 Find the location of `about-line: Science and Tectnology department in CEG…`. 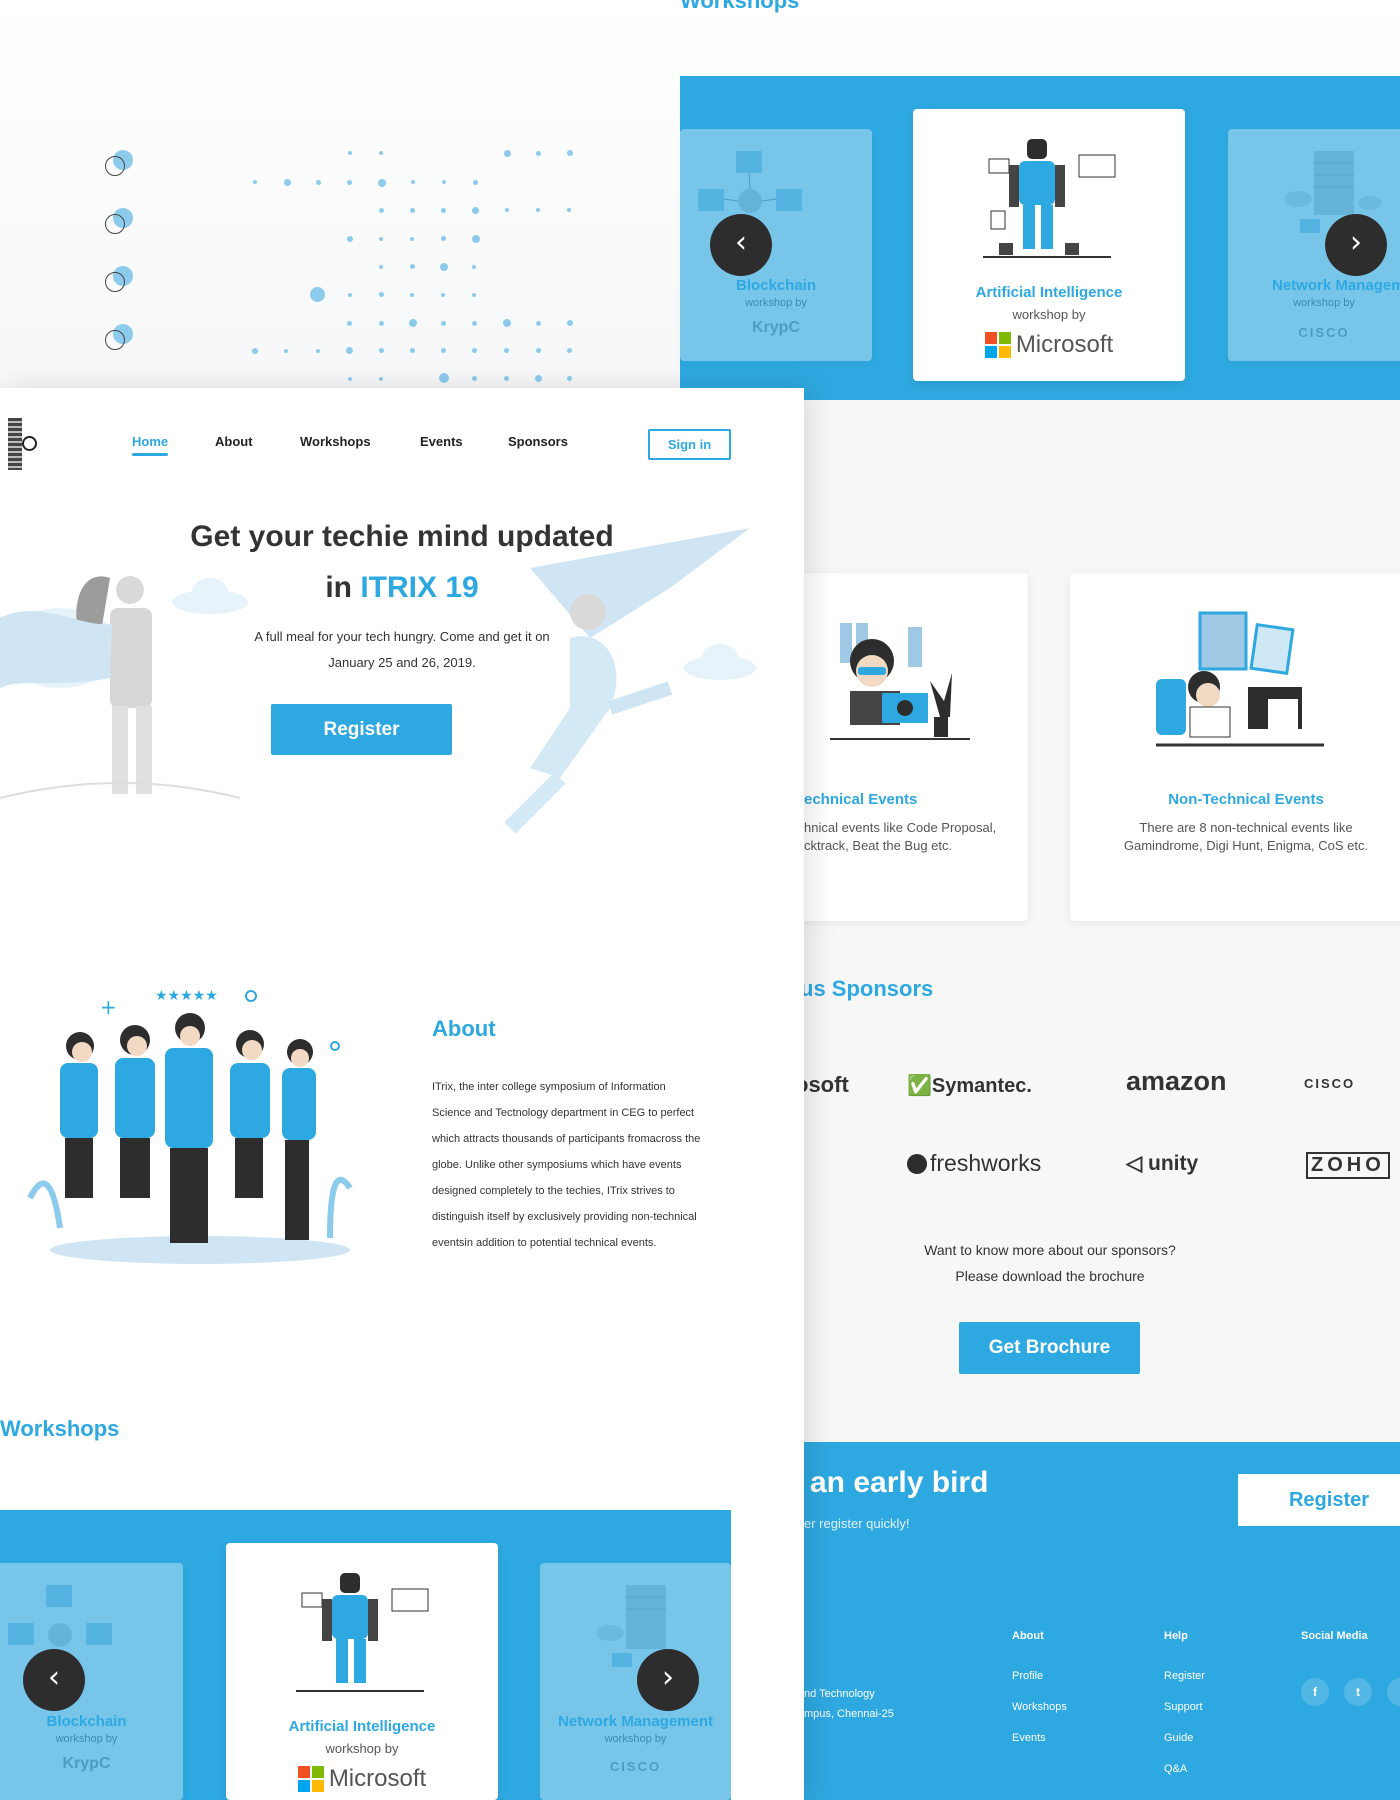

about-line: Science and Tectnology department in CEG… is located at coordinates (563, 1113).